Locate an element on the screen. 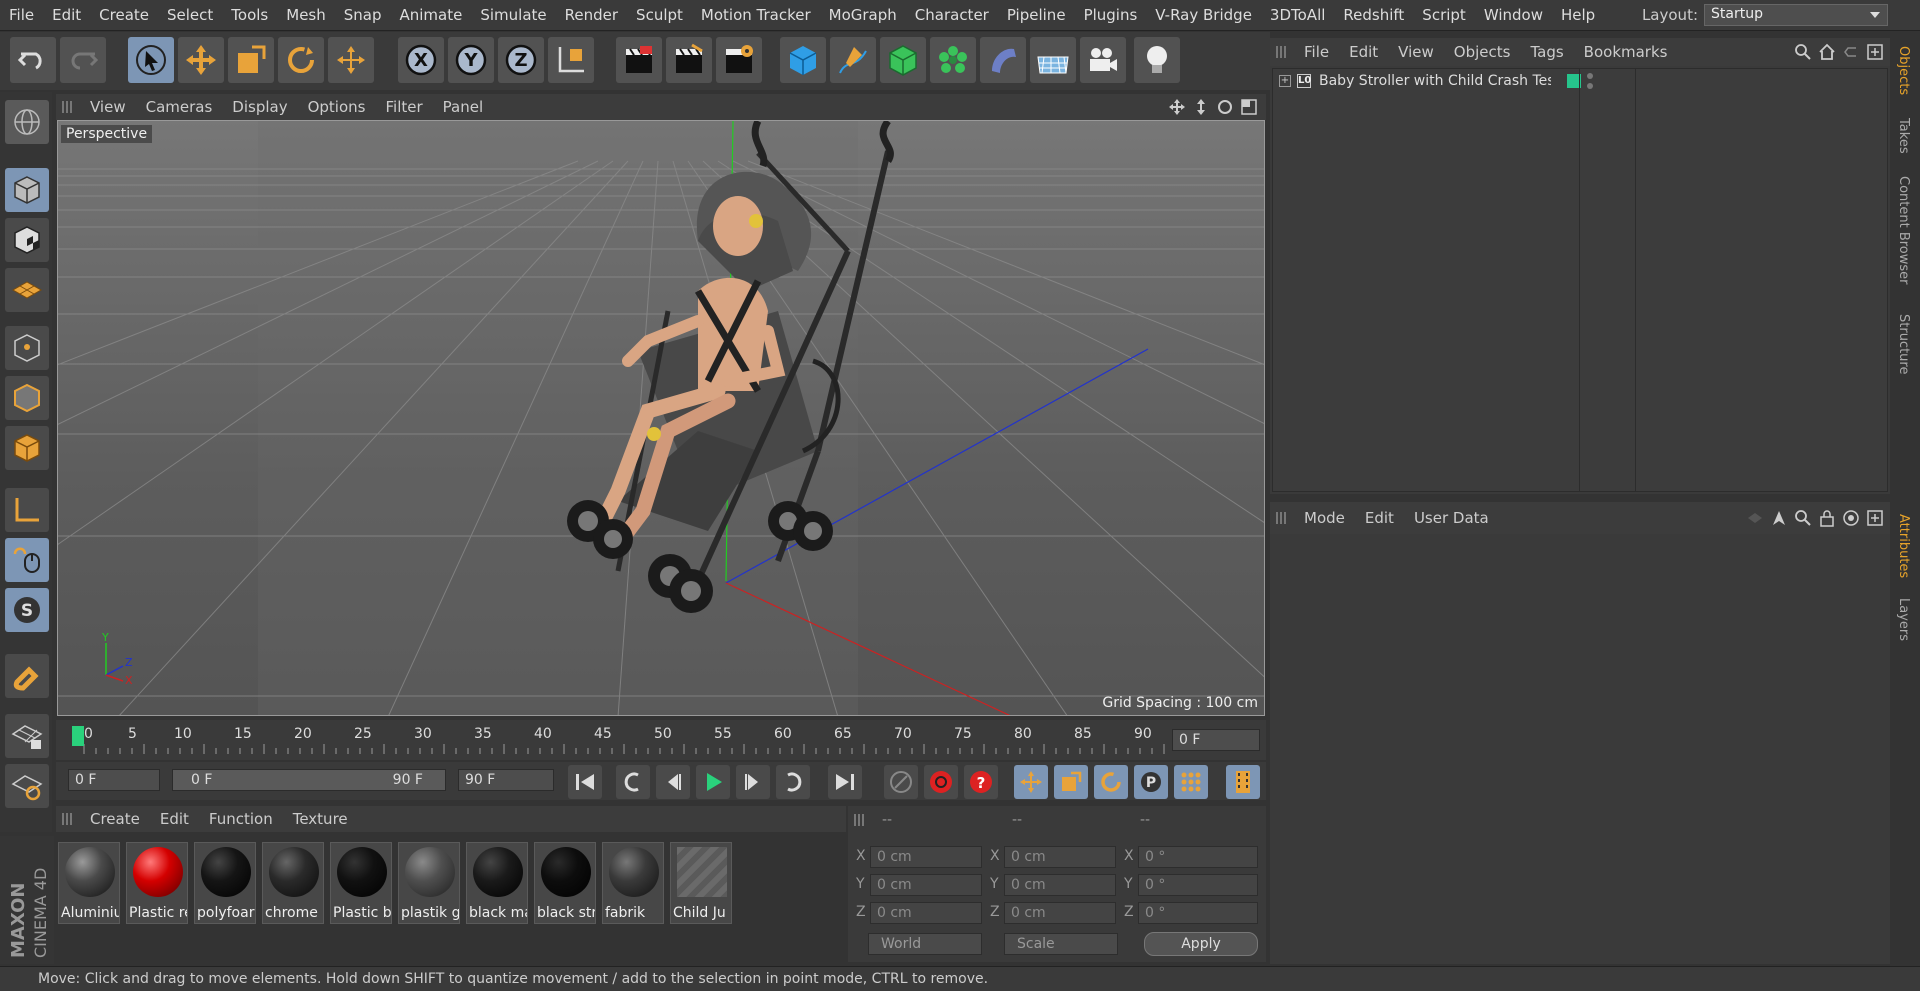 This screenshot has height=991, width=1920. key-parameter-button: P is located at coordinates (1151, 782).